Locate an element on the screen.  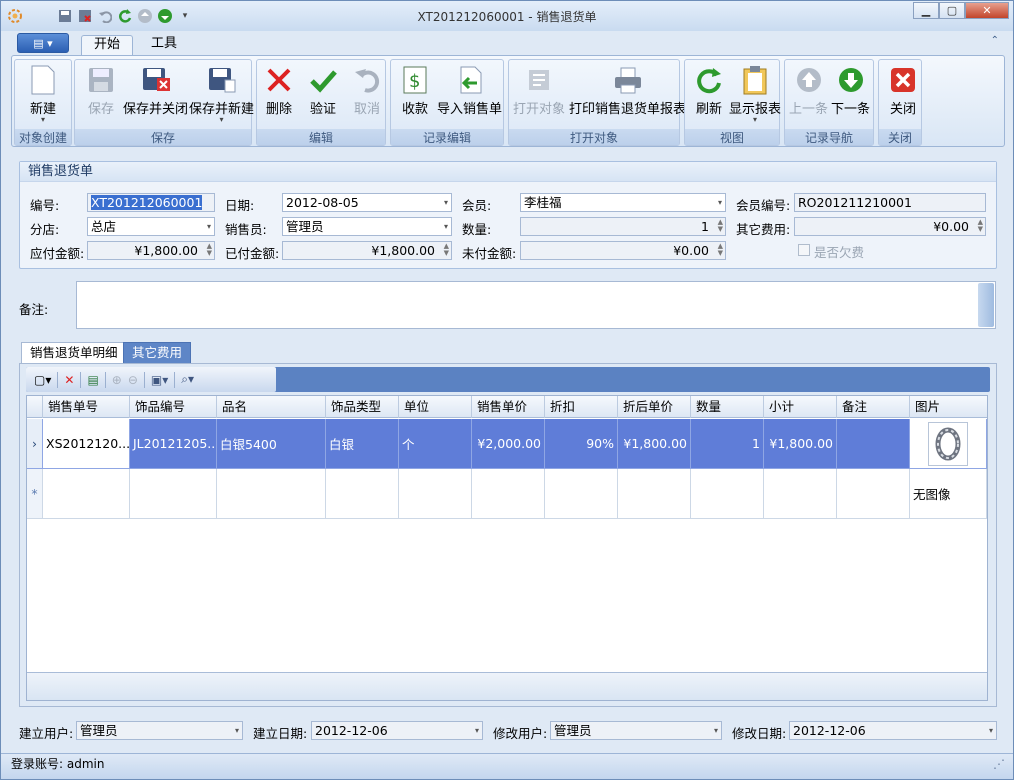
app-menu-button: ▤ ▾ is located at coordinates (43, 43).